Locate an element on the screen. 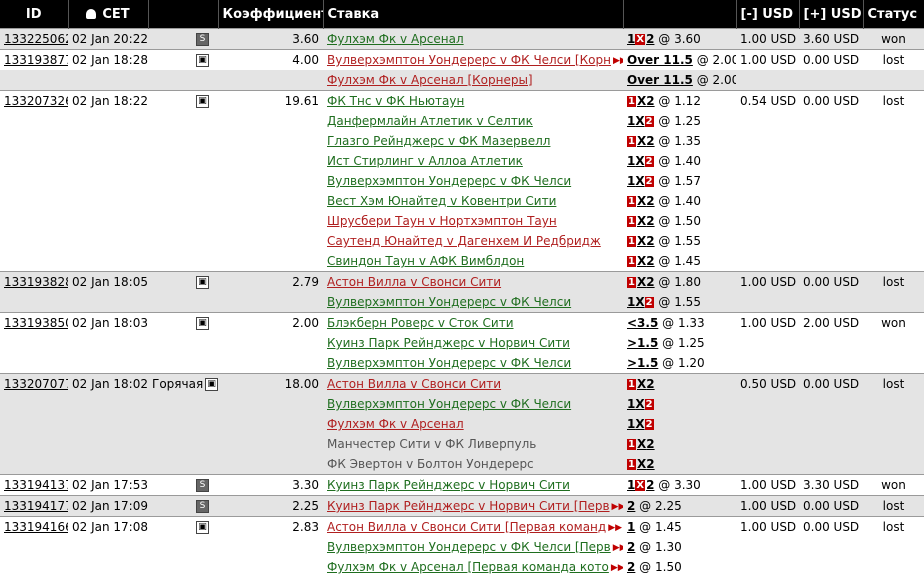 The width and height of the screenshot is (924, 577). cell-selection: 1 X2 @ 1.80 is located at coordinates (679, 281).